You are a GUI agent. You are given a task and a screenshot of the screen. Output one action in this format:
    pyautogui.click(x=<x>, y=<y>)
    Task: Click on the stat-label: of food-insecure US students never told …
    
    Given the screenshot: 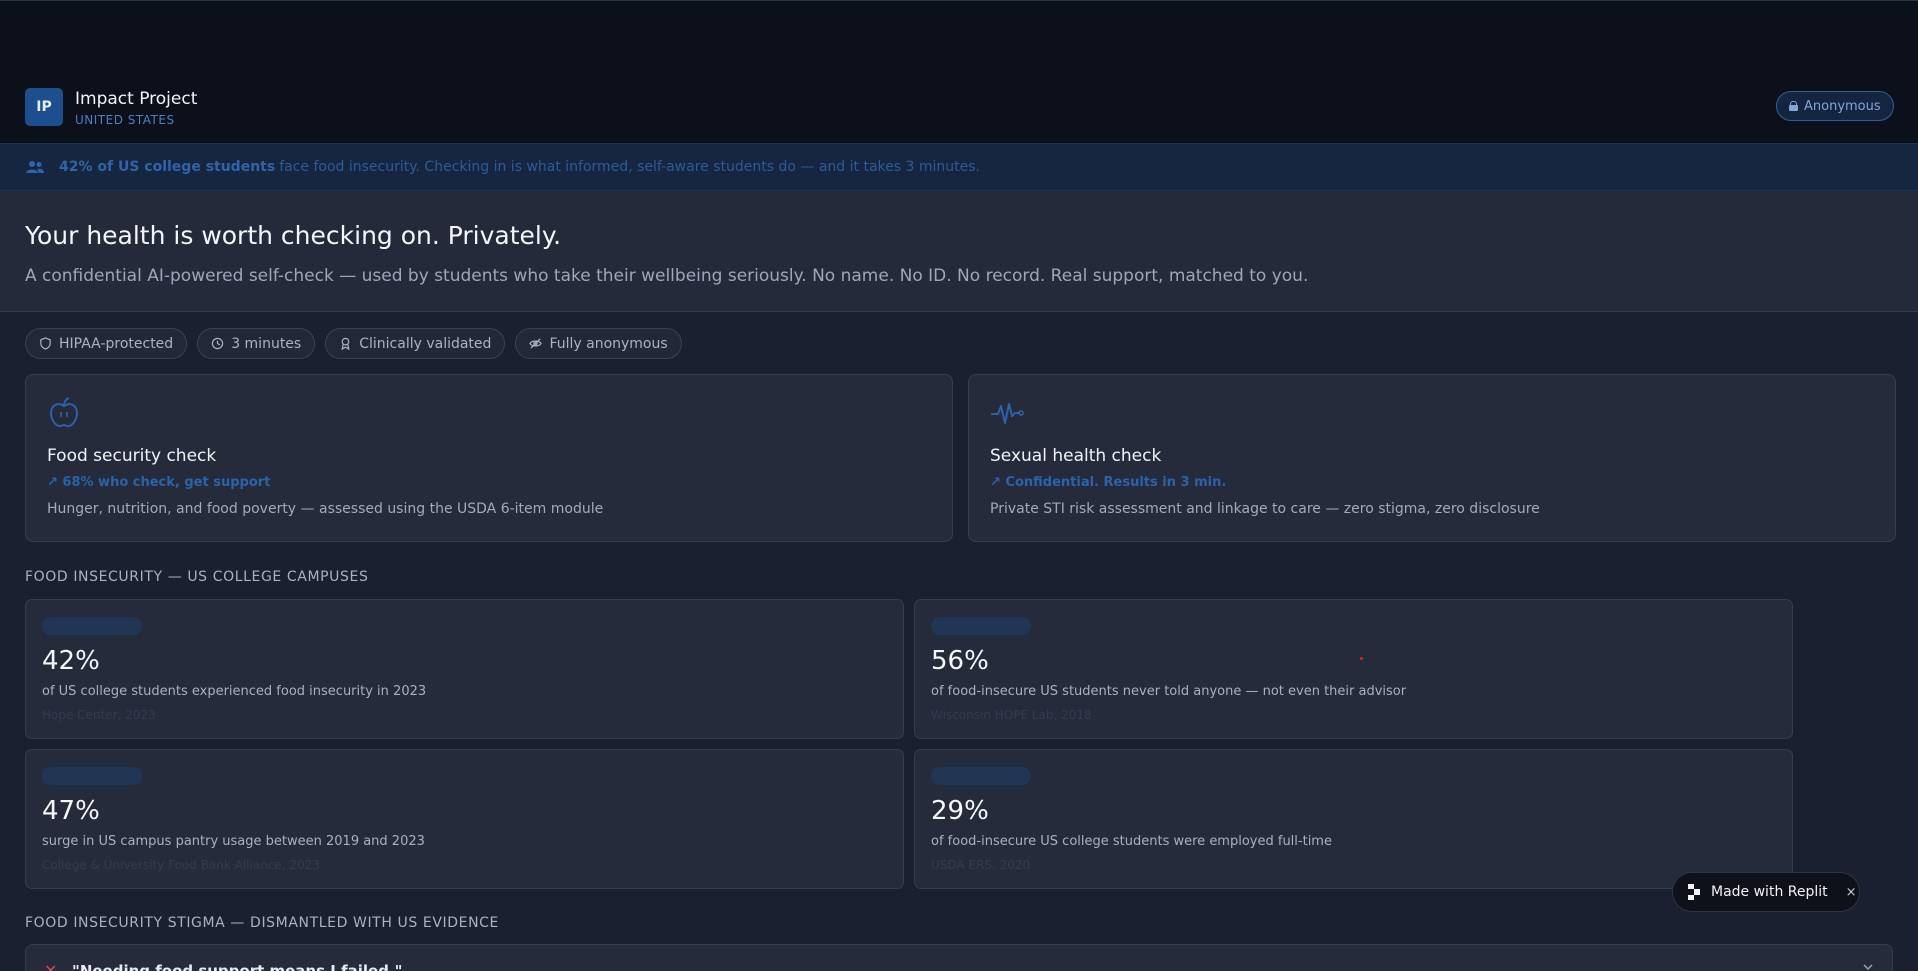 What is the action you would take?
    pyautogui.click(x=1169, y=691)
    